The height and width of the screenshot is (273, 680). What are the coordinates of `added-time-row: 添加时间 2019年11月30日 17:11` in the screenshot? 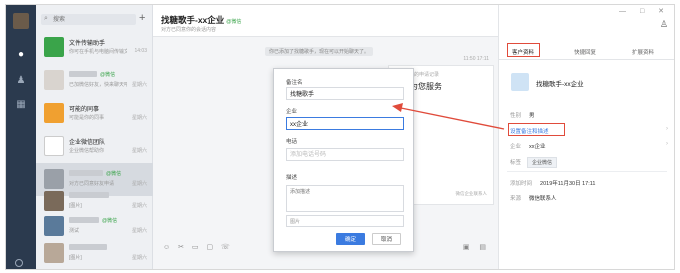 It's located at (553, 184).